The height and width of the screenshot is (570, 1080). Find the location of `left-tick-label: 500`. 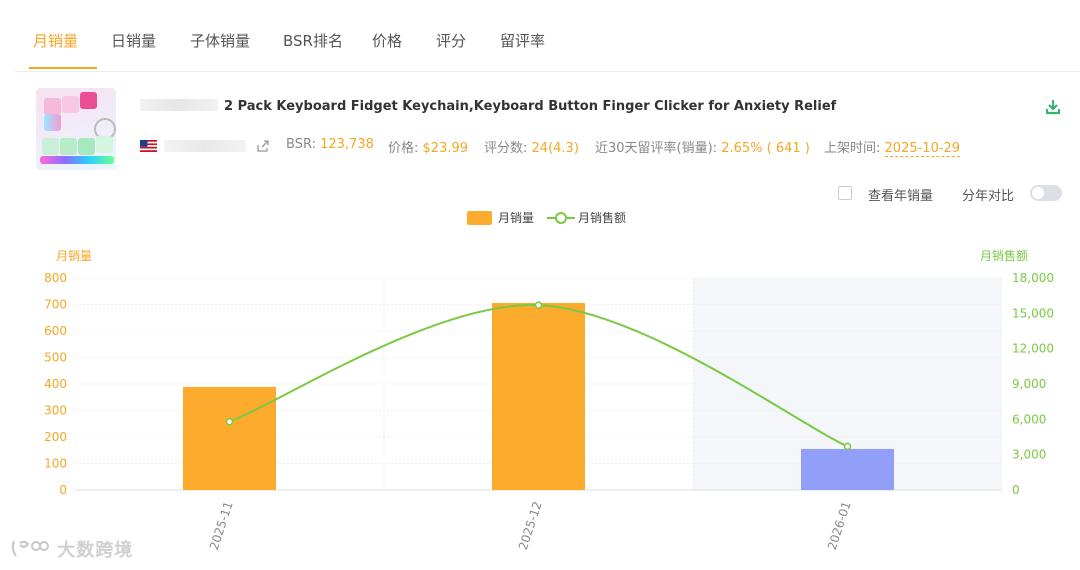

left-tick-label: 500 is located at coordinates (55, 358).